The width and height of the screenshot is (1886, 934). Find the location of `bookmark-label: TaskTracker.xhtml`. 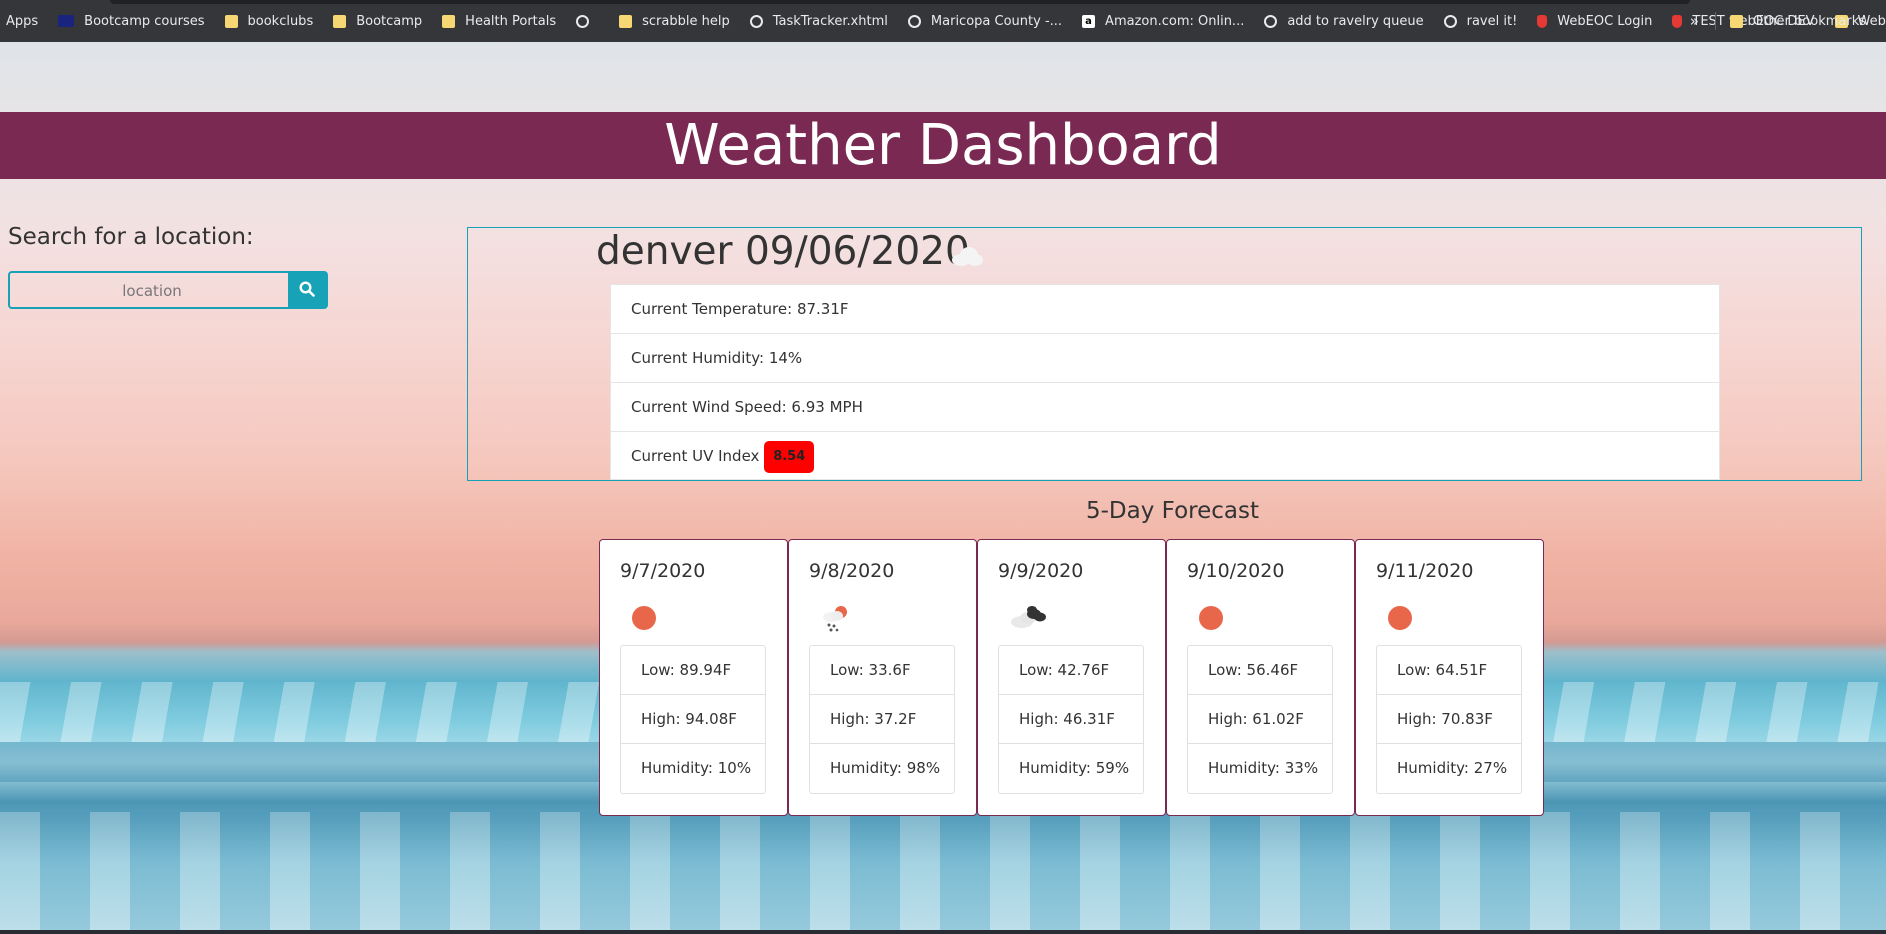

bookmark-label: TaskTracker.xhtml is located at coordinates (830, 21).